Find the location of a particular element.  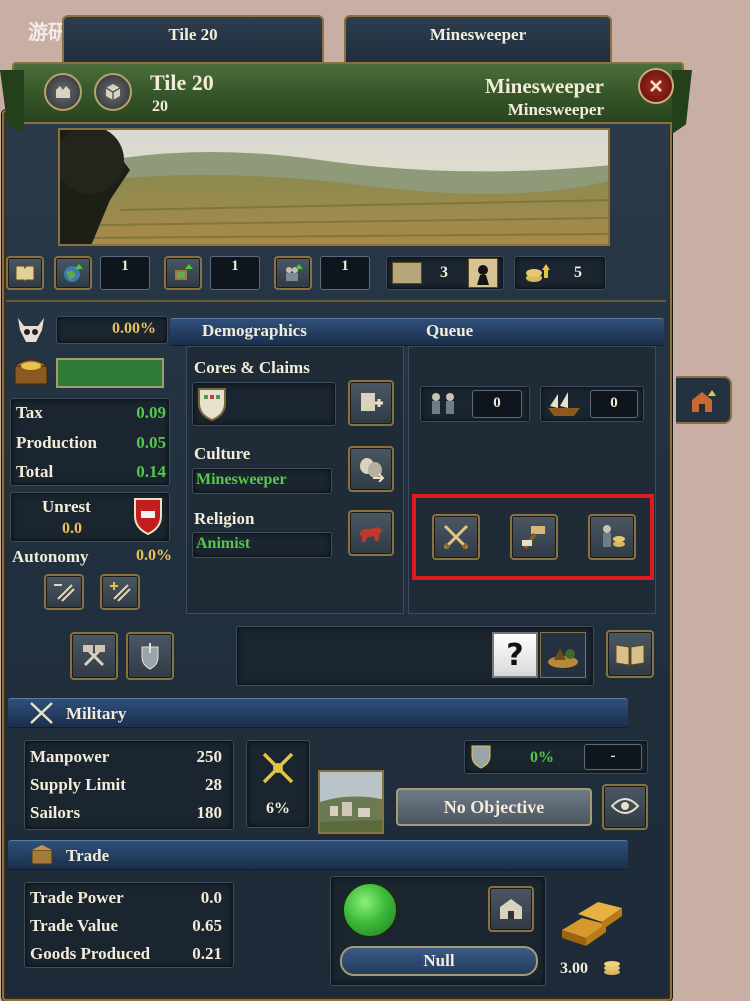

prod-dev-value: 1 is located at coordinates (235, 266).